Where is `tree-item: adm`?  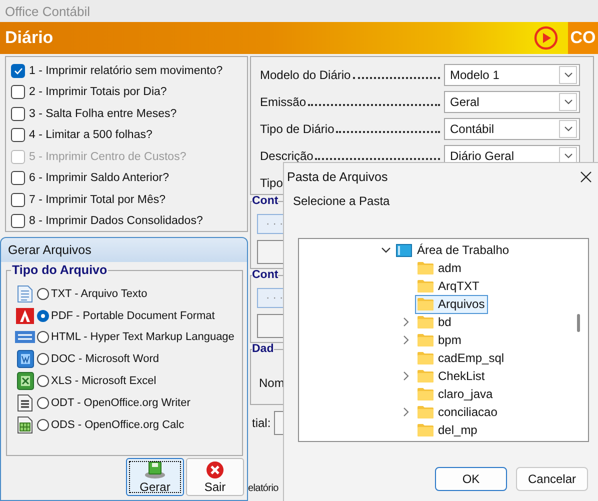 tree-item: adm is located at coordinates (439, 268).